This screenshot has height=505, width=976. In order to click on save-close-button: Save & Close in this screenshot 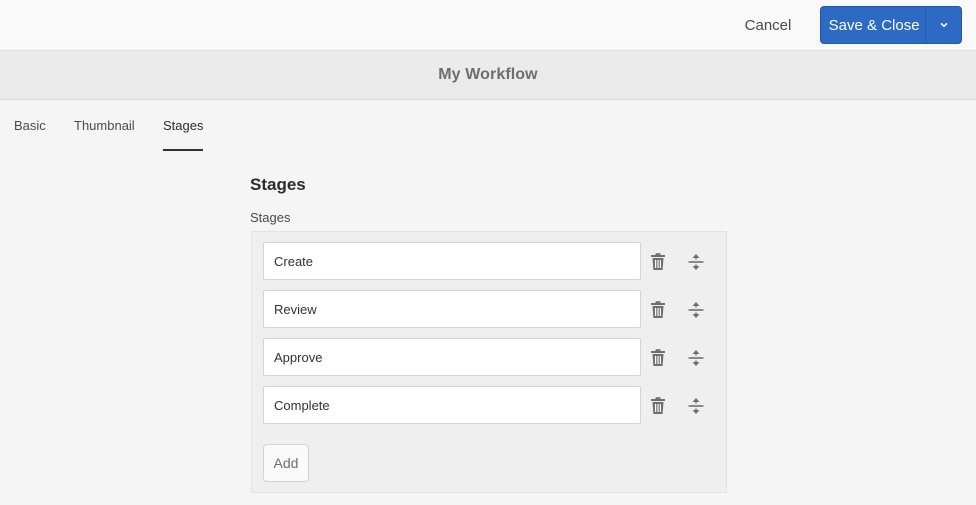, I will do `click(873, 25)`.